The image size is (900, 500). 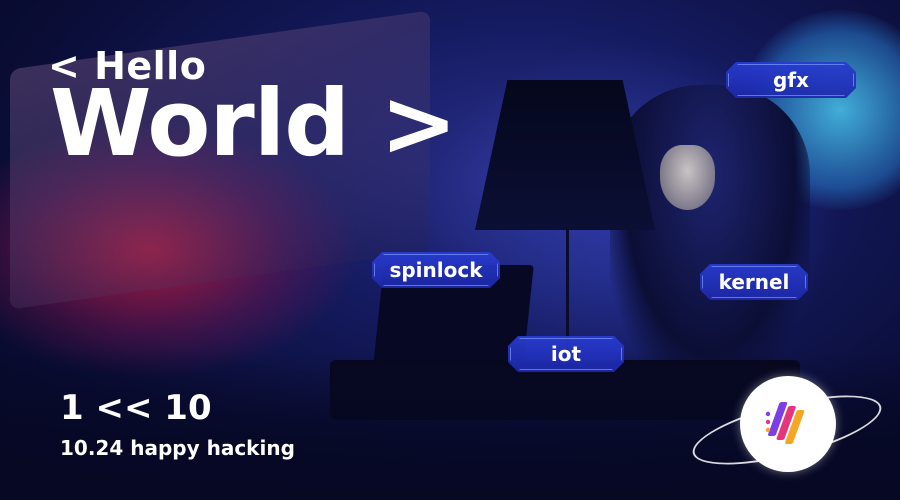 What do you see at coordinates (754, 282) in the screenshot?
I see `tag-kernel: kernel` at bounding box center [754, 282].